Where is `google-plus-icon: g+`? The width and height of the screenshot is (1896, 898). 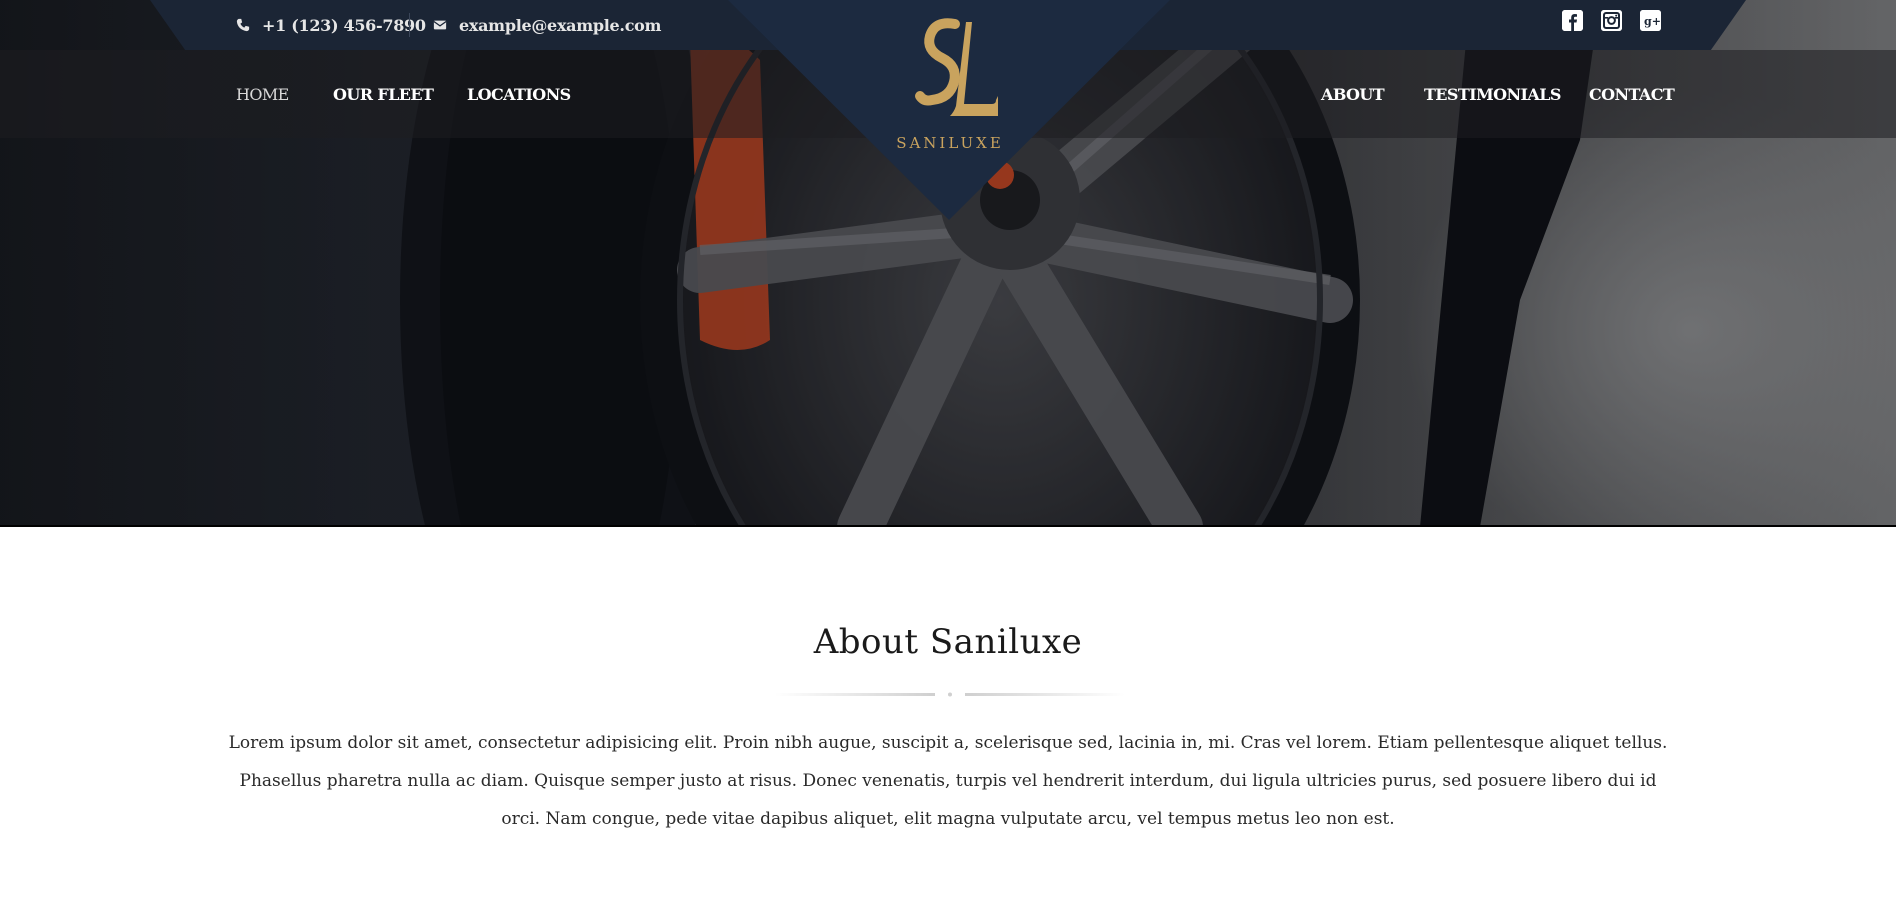 google-plus-icon: g+ is located at coordinates (1650, 20).